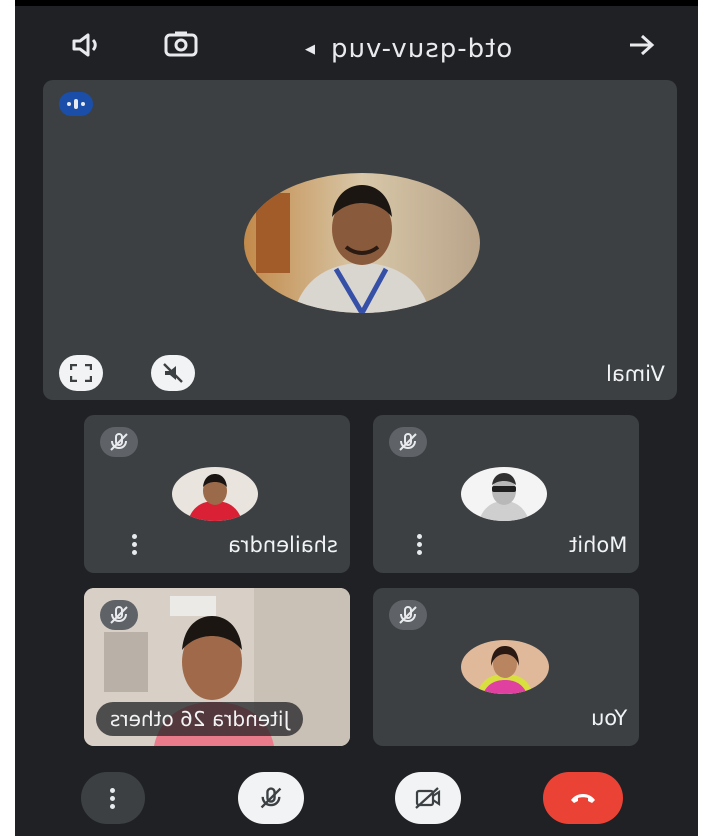  Describe the element at coordinates (608, 718) in the screenshot. I see `participant-name: You` at that location.